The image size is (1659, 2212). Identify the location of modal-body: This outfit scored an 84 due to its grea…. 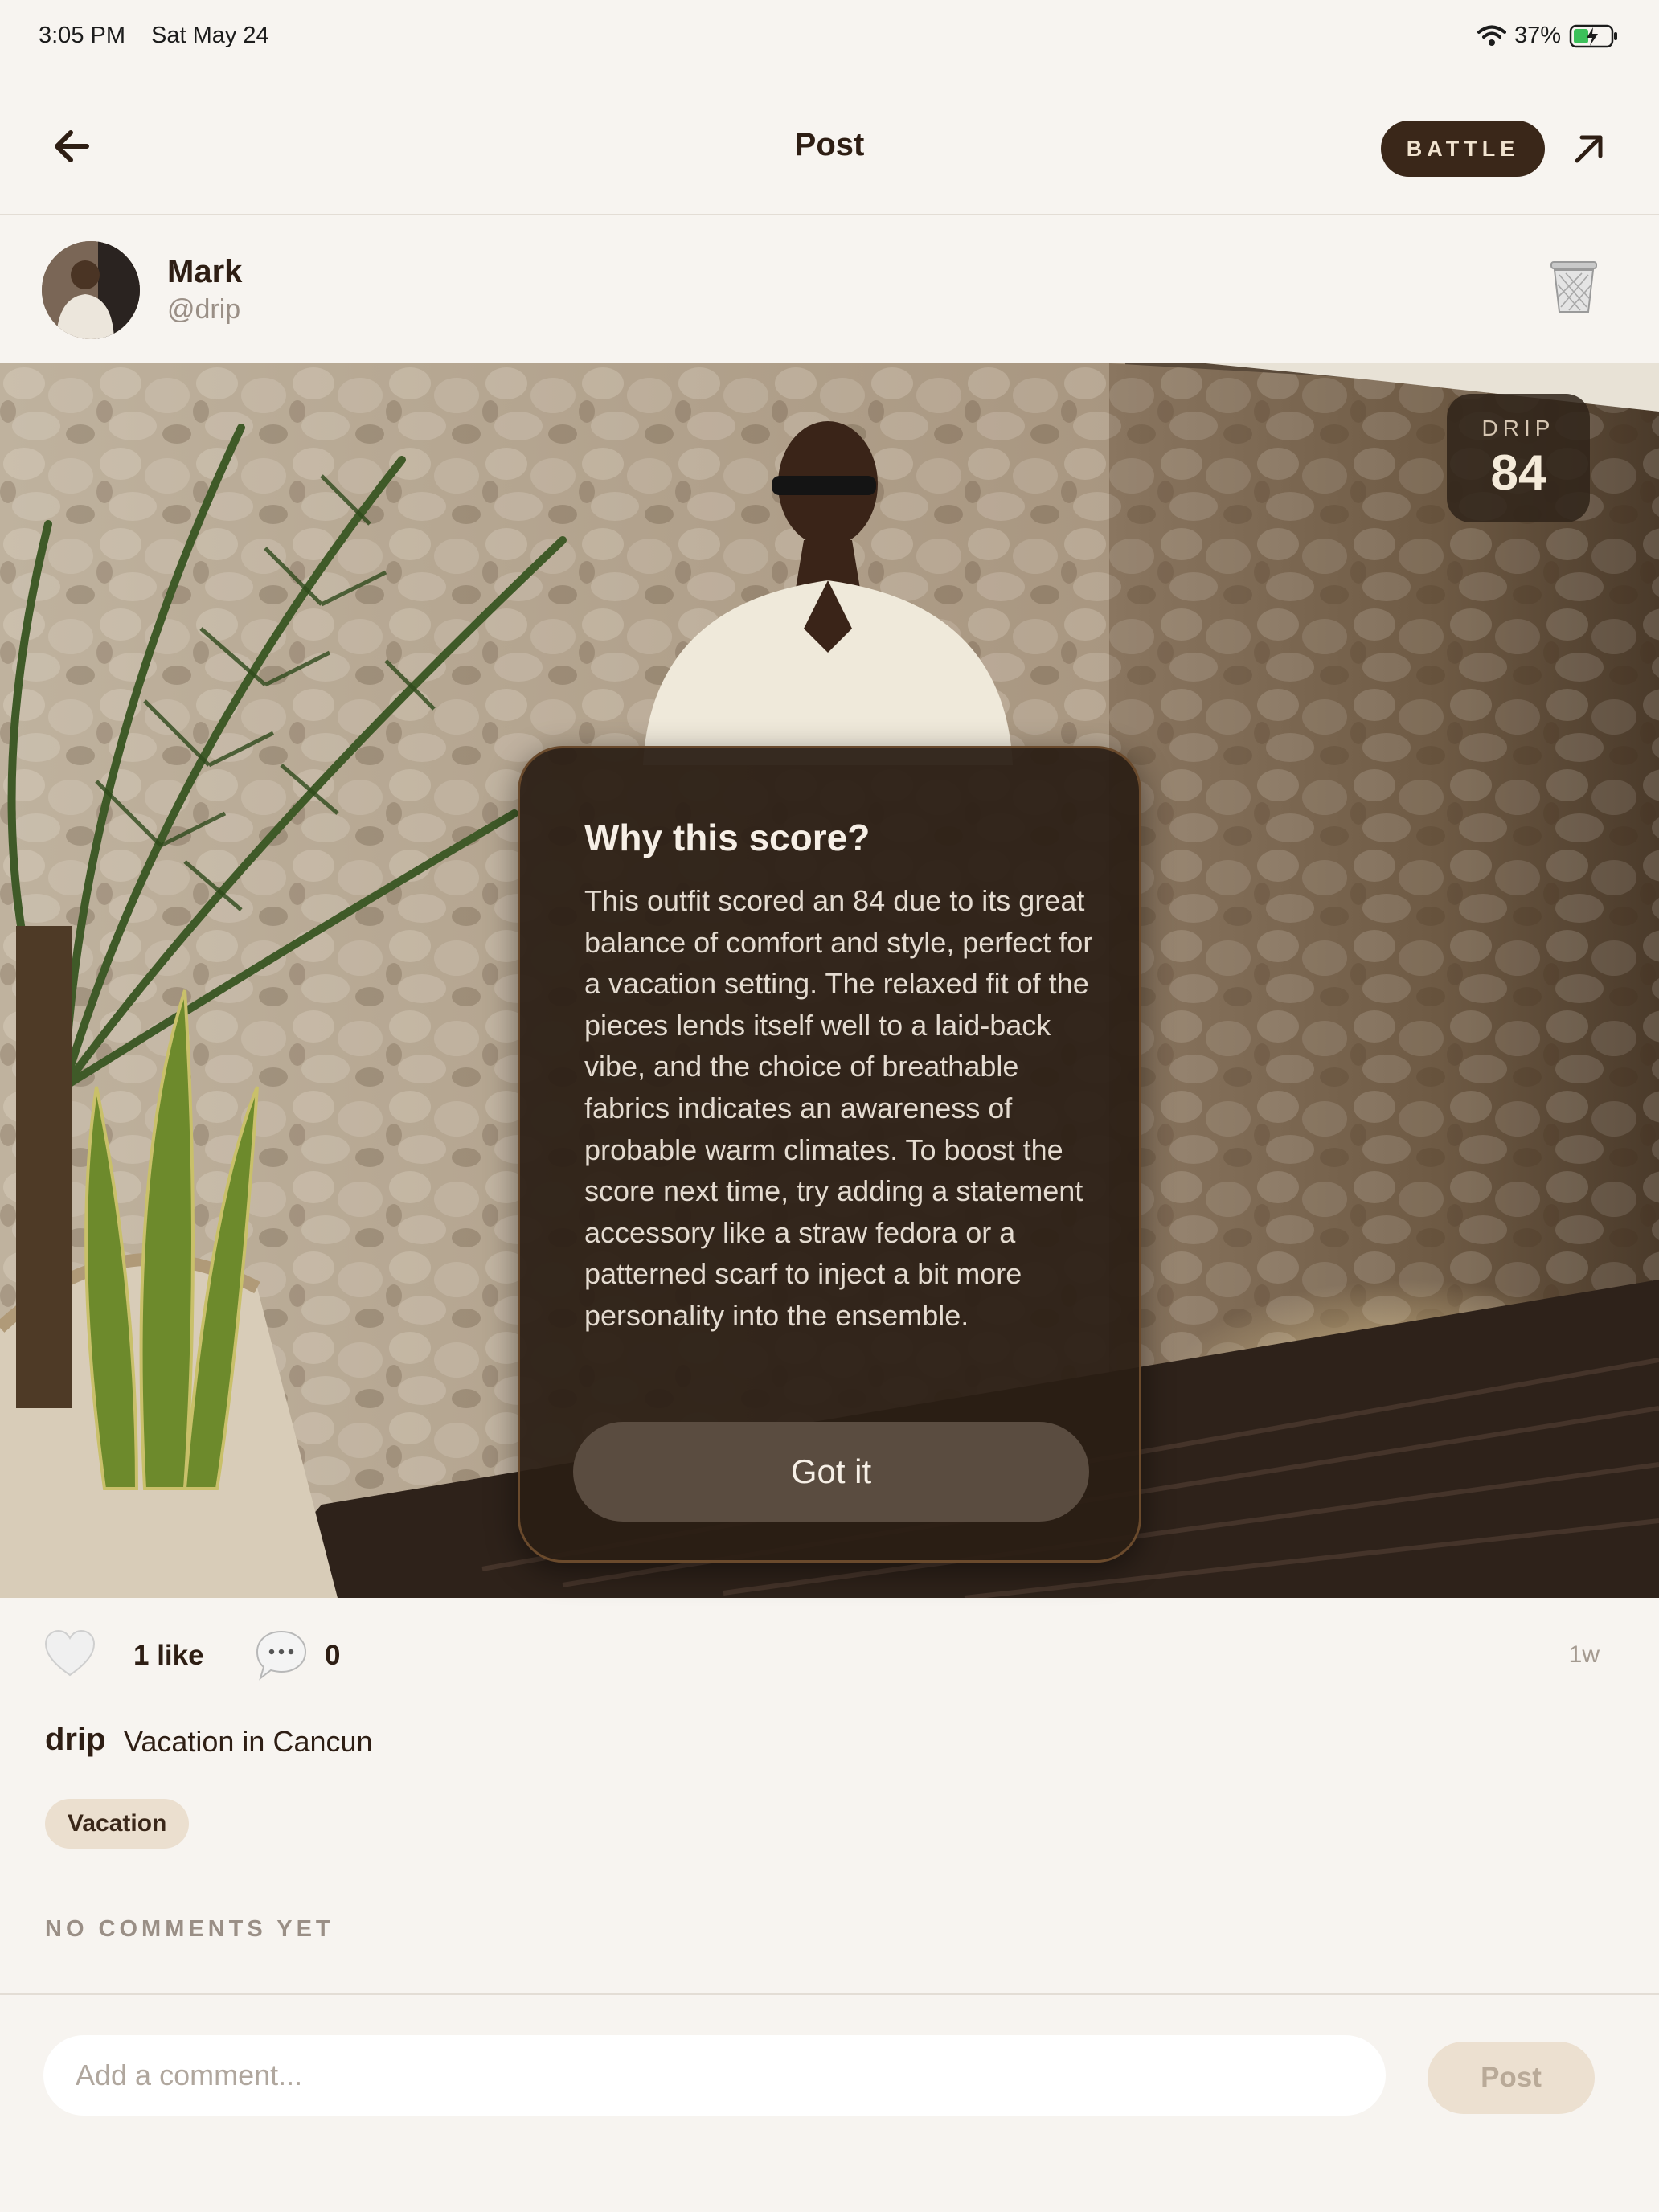
(839, 1108).